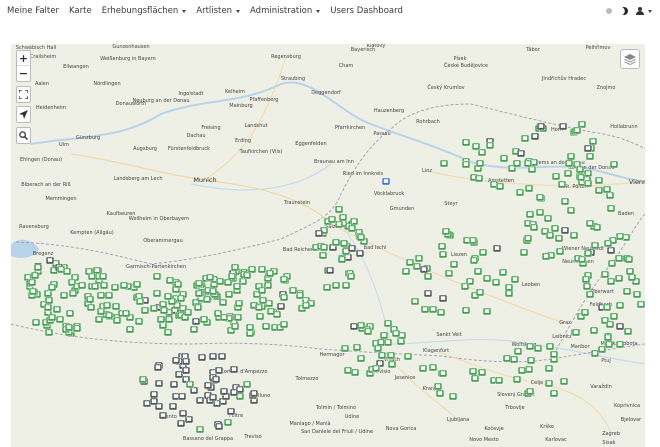  What do you see at coordinates (23, 94) in the screenshot?
I see `fullscreen-button` at bounding box center [23, 94].